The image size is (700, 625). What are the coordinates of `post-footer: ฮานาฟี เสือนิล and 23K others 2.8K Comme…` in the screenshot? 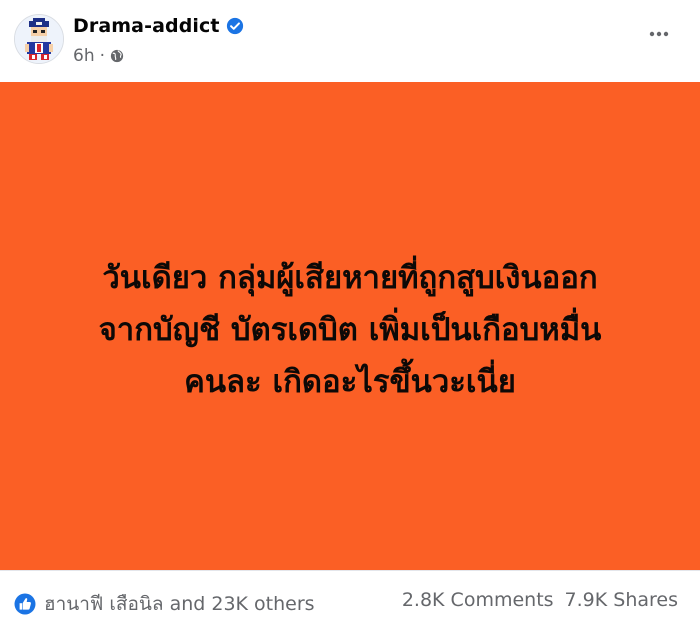 It's located at (350, 597).